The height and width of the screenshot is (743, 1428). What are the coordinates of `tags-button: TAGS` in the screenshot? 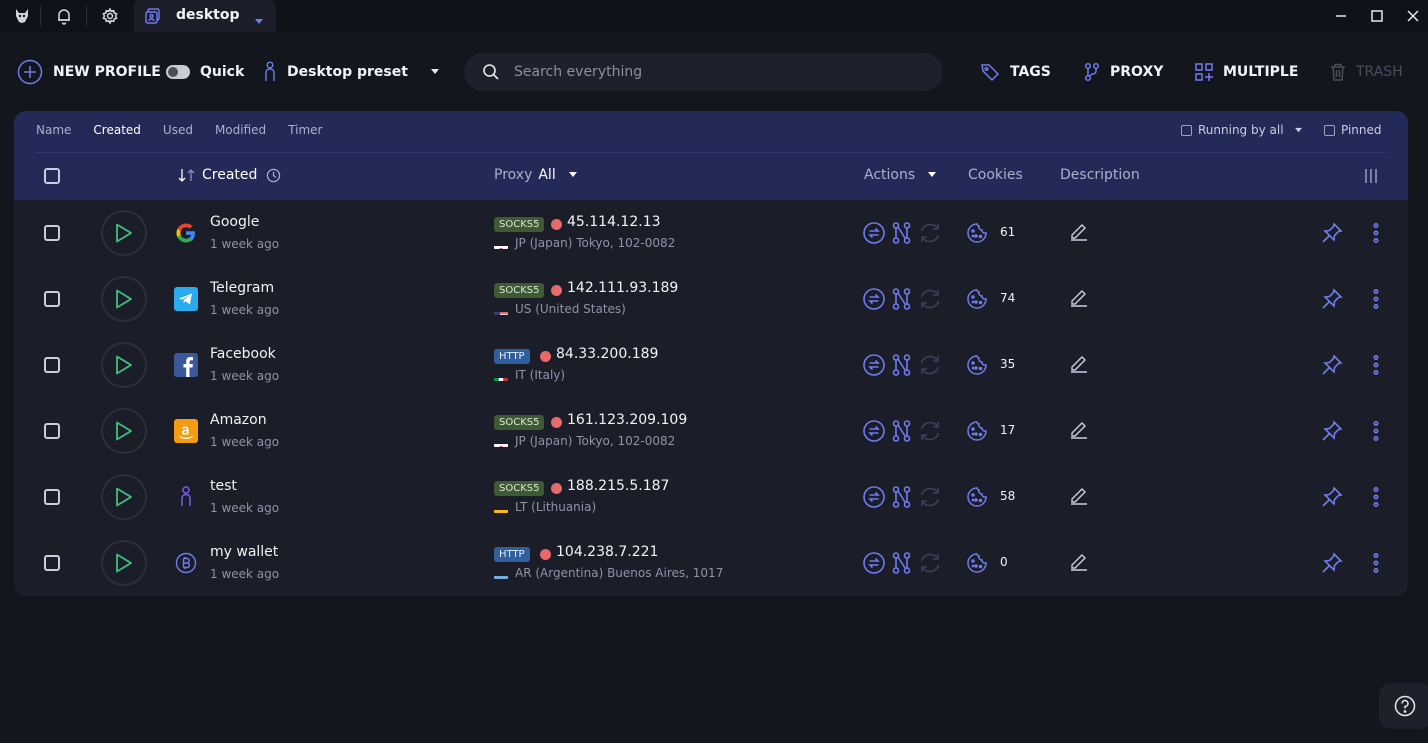 It's located at (1015, 72).